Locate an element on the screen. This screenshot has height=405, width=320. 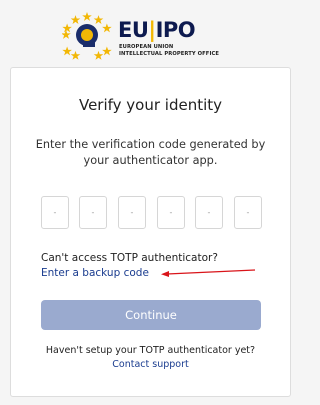
page-title: Verify your identity is located at coordinates (150, 105).